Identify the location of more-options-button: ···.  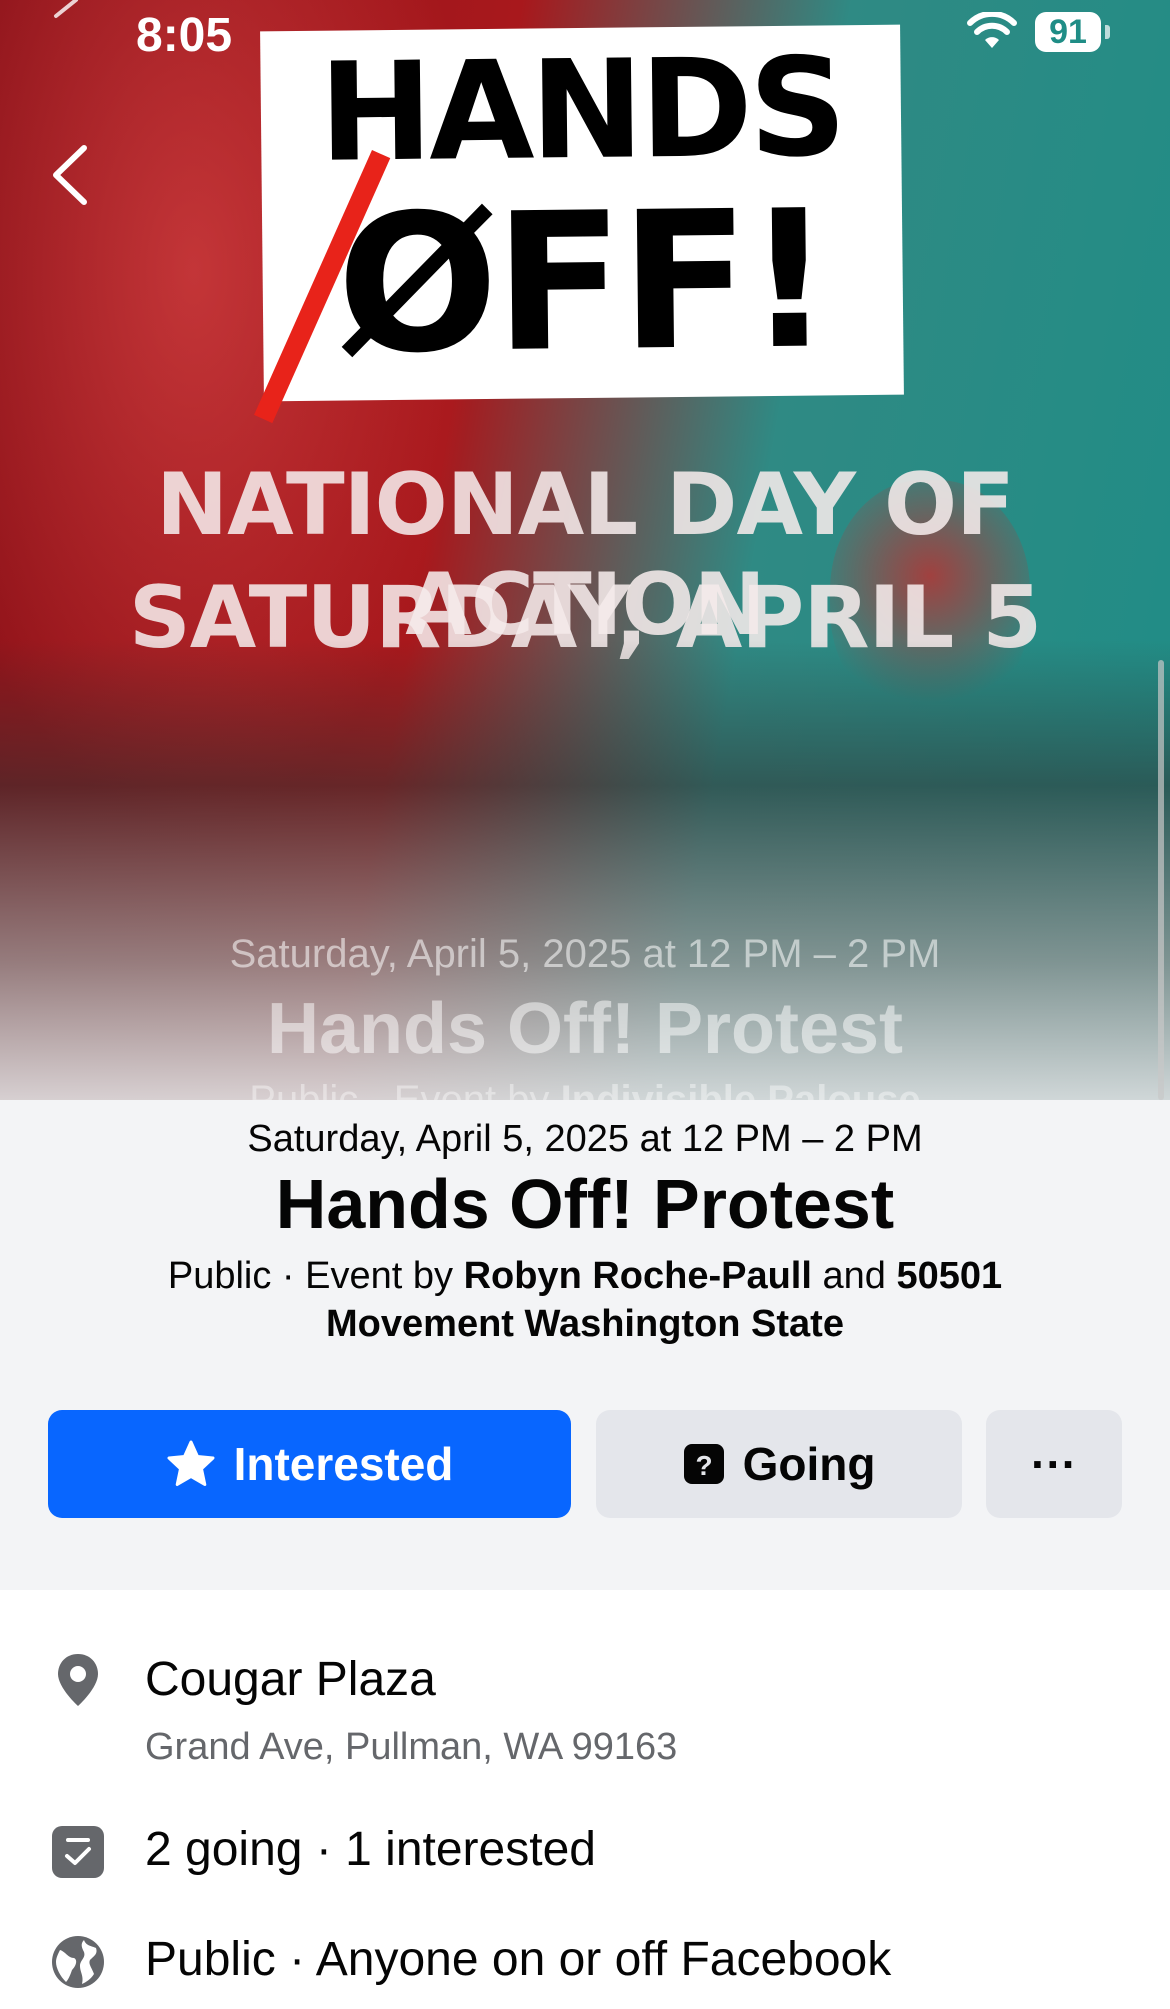
(1054, 1464).